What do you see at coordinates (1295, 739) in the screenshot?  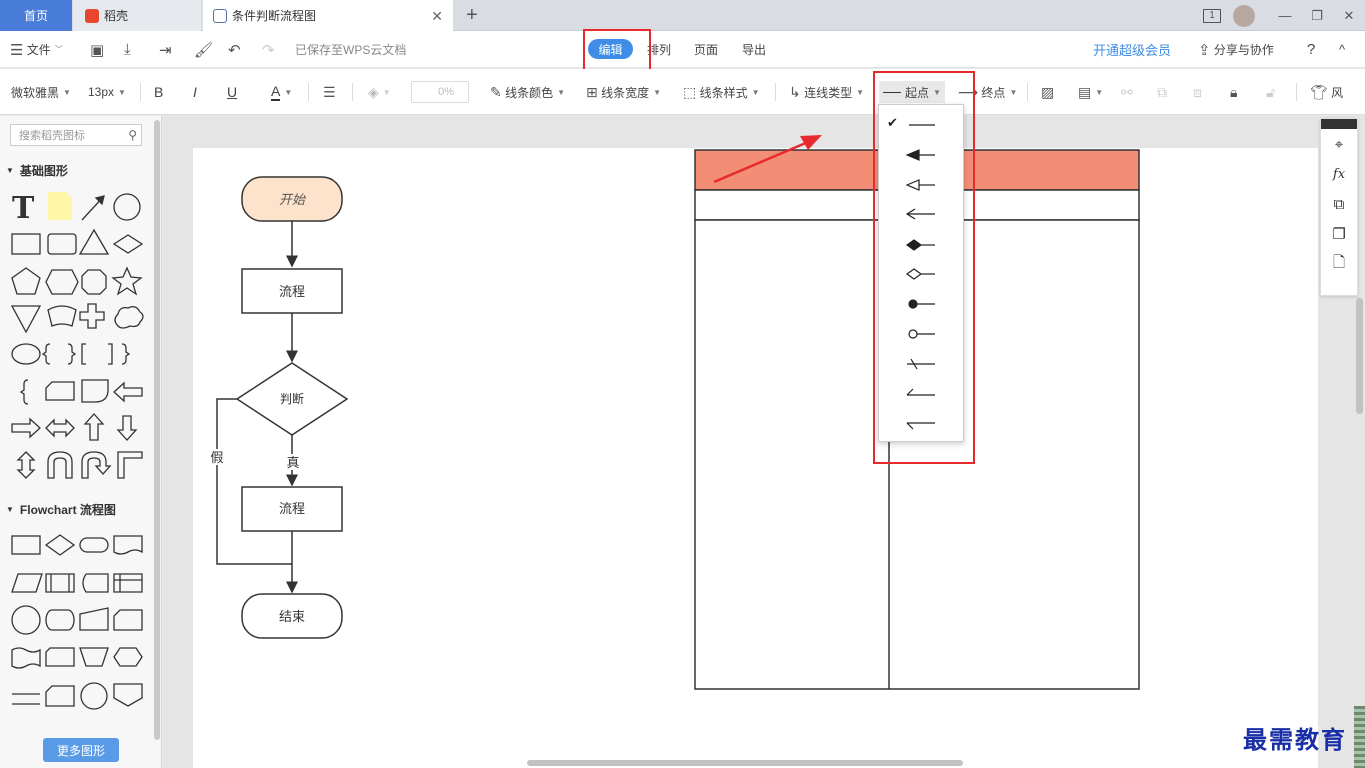 I see `watermark-text: 最需教育` at bounding box center [1295, 739].